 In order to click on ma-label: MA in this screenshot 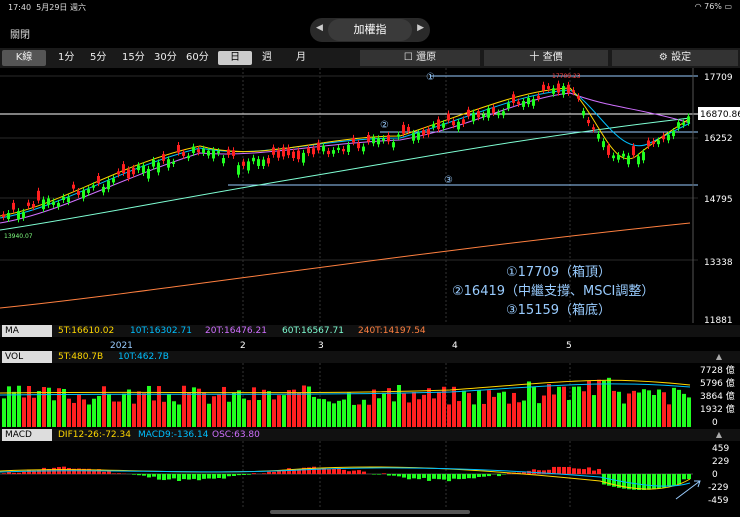, I will do `click(27, 331)`.